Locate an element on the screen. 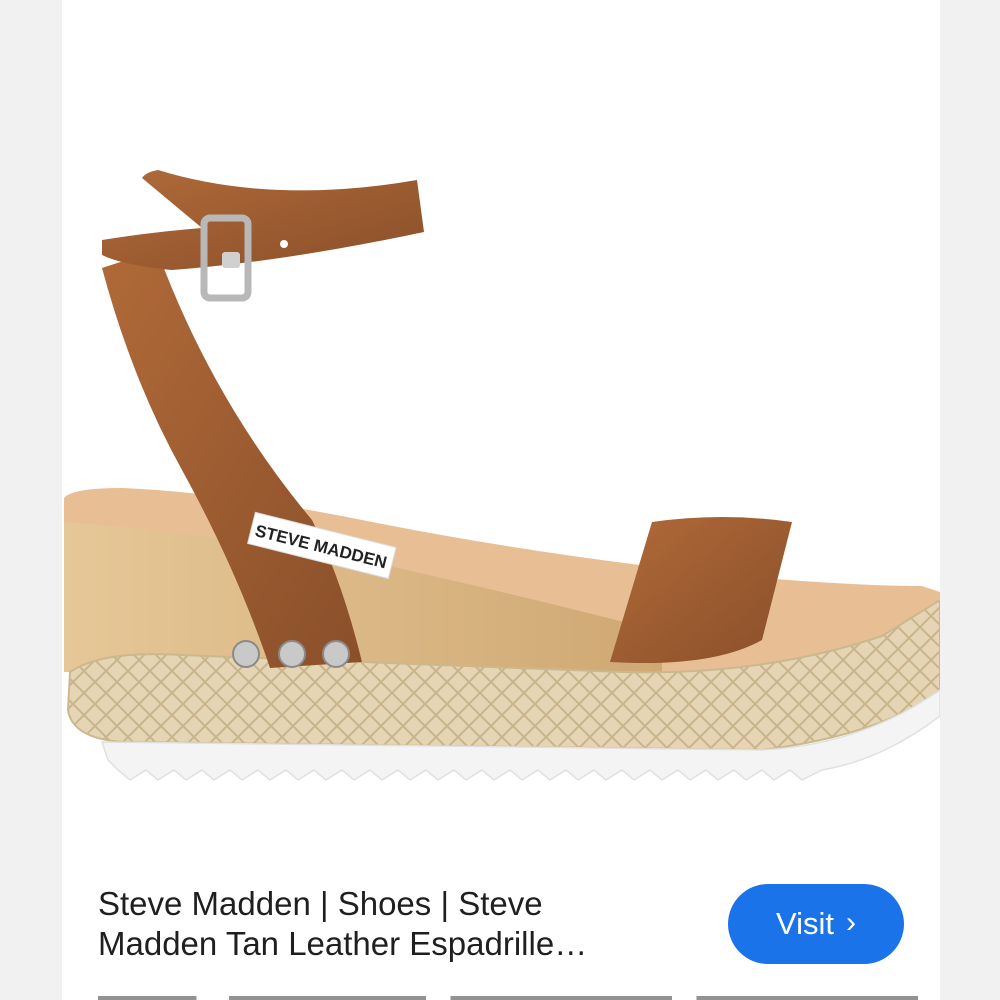  visit-button: Visit › is located at coordinates (816, 924).